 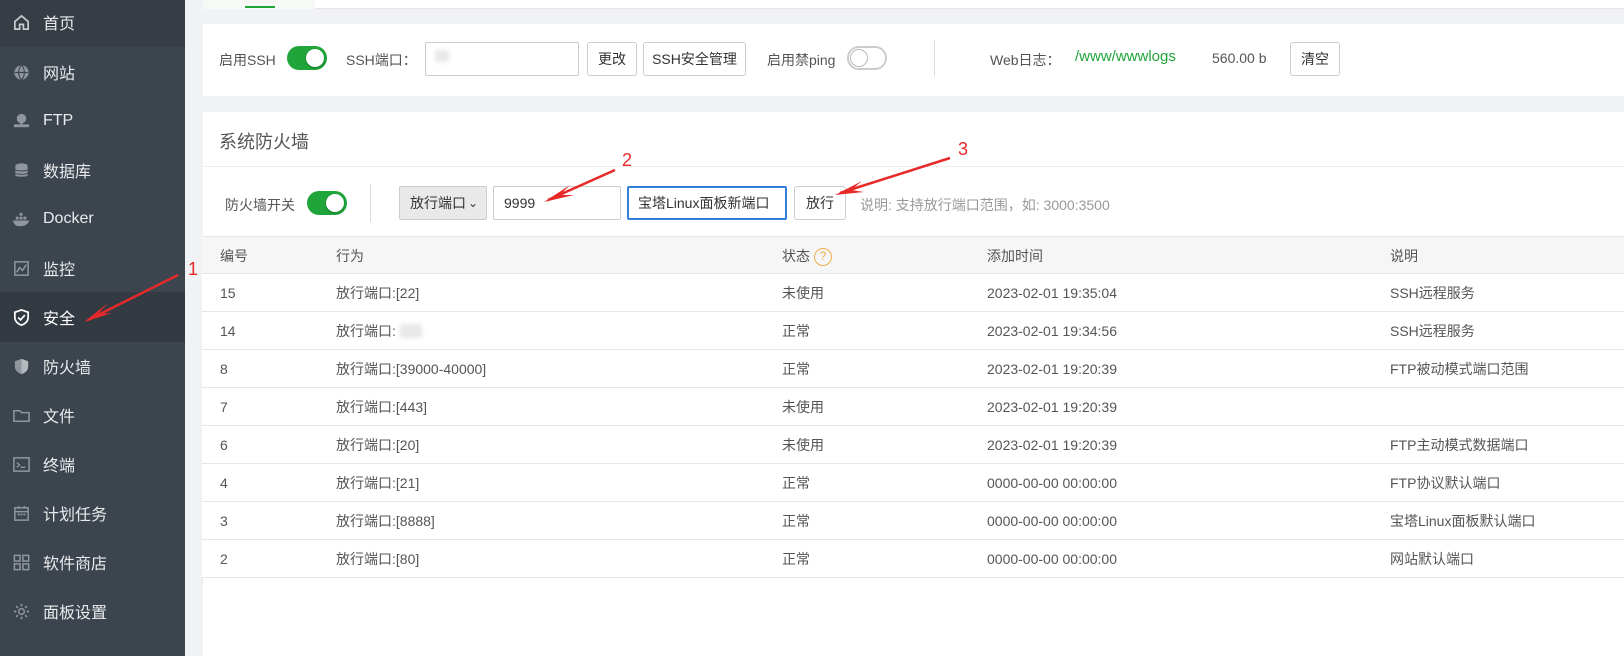 What do you see at coordinates (92, 464) in the screenshot?
I see `sidebar-item-terminal: 终端` at bounding box center [92, 464].